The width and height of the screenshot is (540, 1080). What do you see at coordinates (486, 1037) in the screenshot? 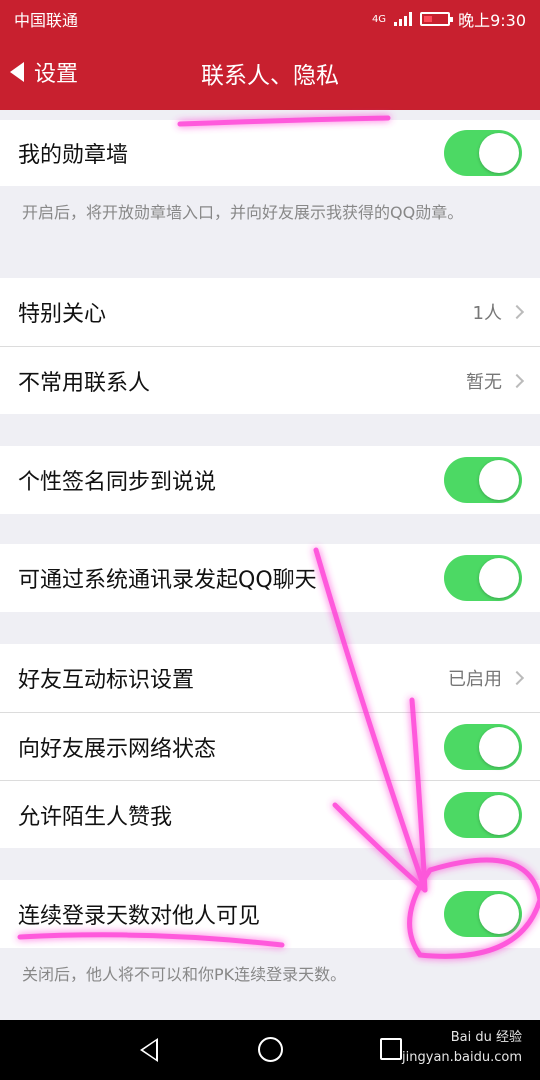
I see `watermark-brand: Bai du 经验` at bounding box center [486, 1037].